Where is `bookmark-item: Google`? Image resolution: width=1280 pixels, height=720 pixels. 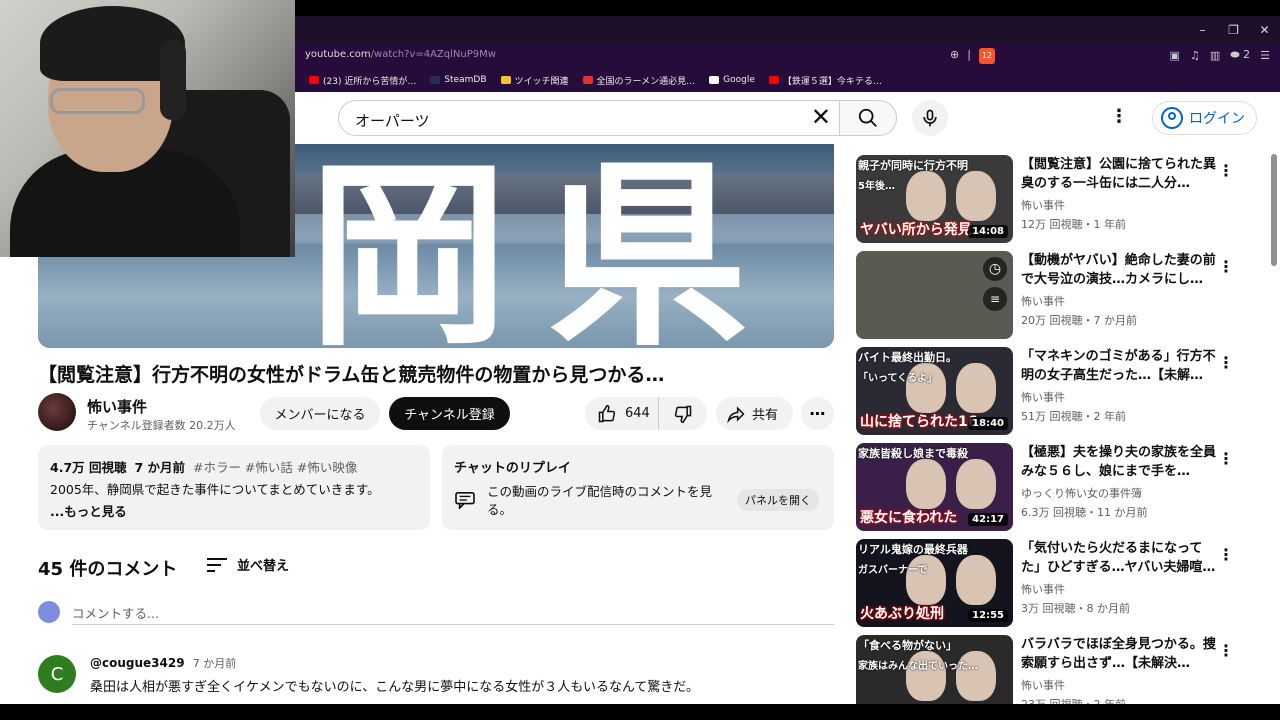 bookmark-item: Google is located at coordinates (732, 80).